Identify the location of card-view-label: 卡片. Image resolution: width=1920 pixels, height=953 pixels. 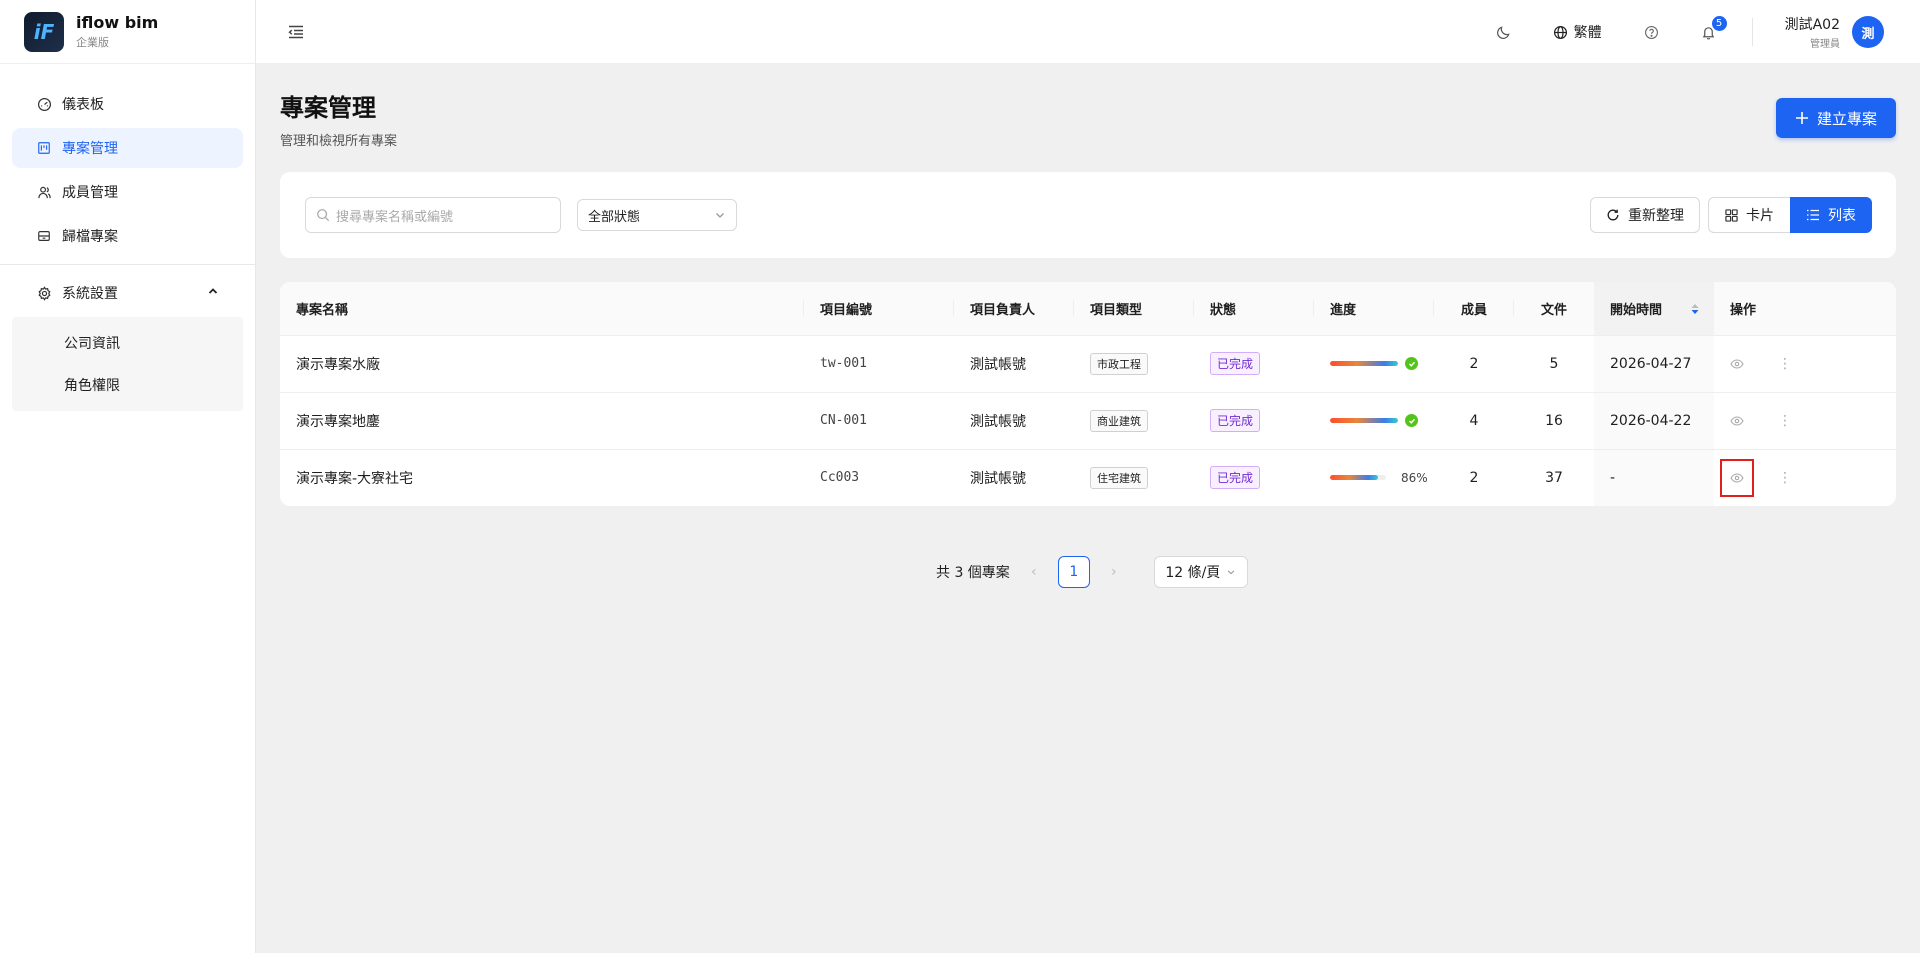
(1760, 216).